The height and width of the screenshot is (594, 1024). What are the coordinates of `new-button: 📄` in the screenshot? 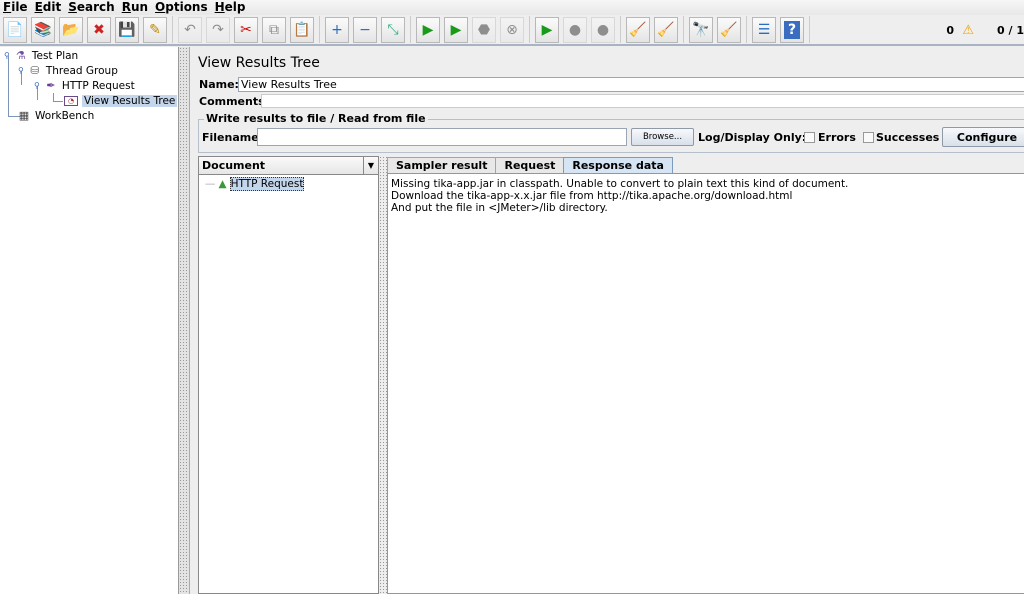 It's located at (15, 29).